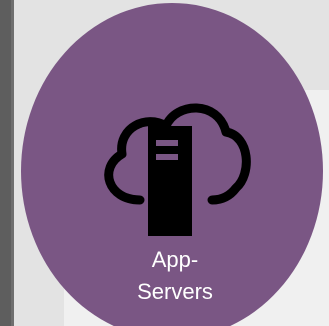 This screenshot has height=326, width=329. I want to click on node-label-line2: Servers, so click(175, 291).